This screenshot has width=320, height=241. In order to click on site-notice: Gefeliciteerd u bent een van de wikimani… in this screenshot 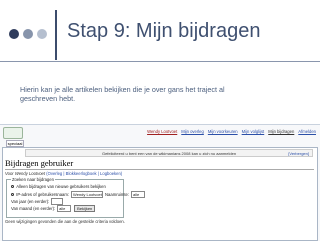, I will do `click(169, 153)`.